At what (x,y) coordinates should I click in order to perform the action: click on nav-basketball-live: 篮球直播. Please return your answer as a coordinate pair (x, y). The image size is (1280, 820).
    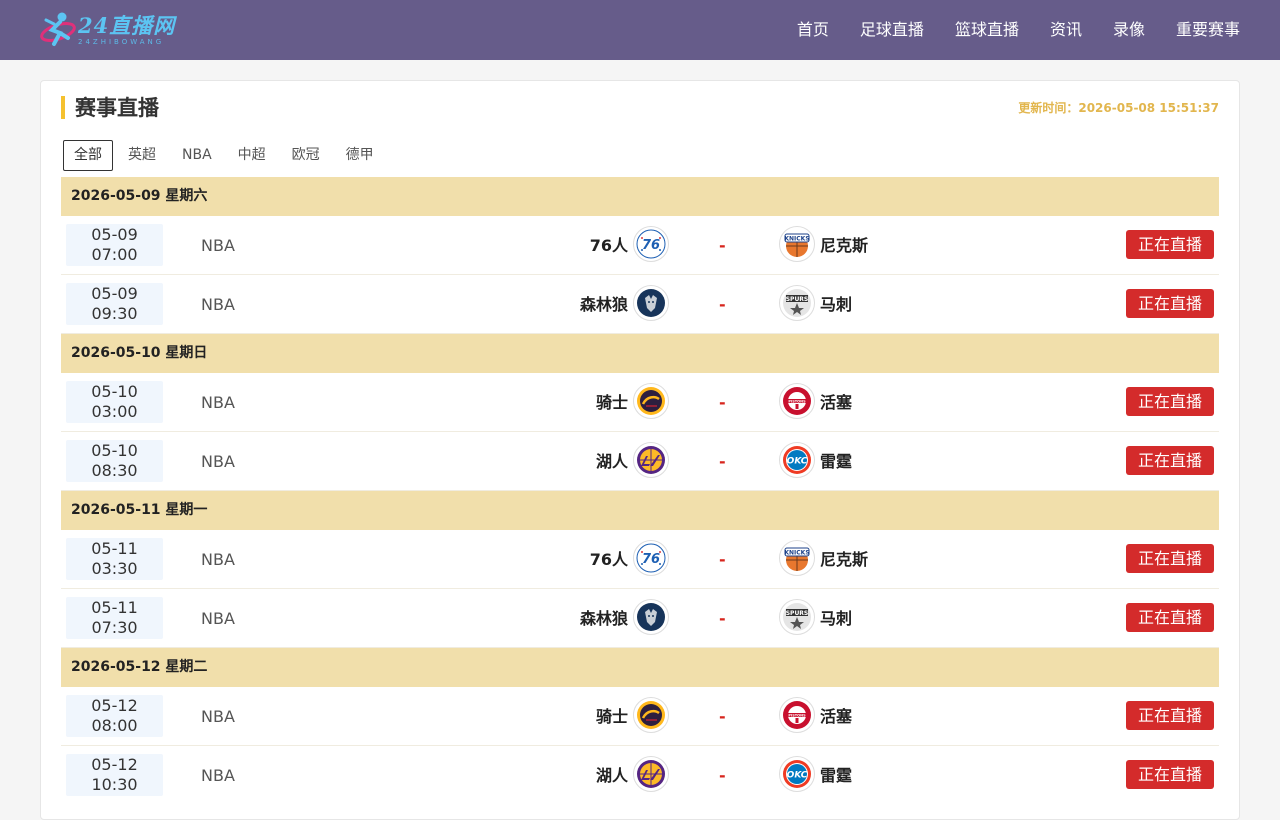
    Looking at the image, I should click on (987, 30).